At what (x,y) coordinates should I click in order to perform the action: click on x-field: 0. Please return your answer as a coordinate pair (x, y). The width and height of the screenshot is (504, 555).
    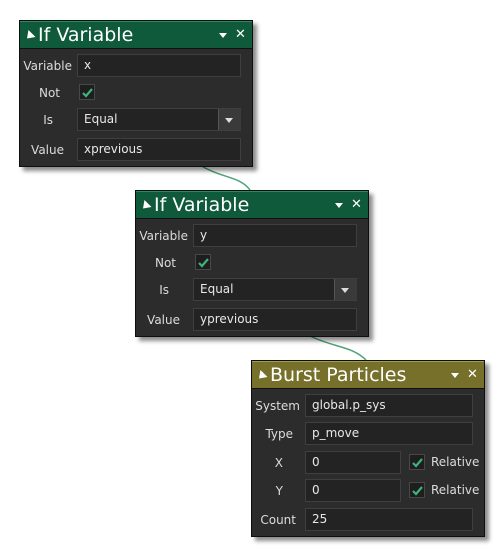
    Looking at the image, I should click on (353, 462).